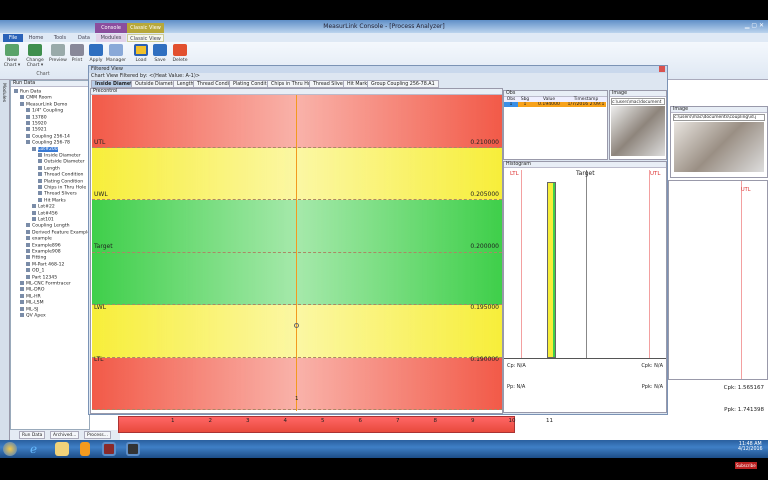 The height and width of the screenshot is (480, 768). Describe the element at coordinates (109, 449) in the screenshot. I see `measurlink-icon` at that location.